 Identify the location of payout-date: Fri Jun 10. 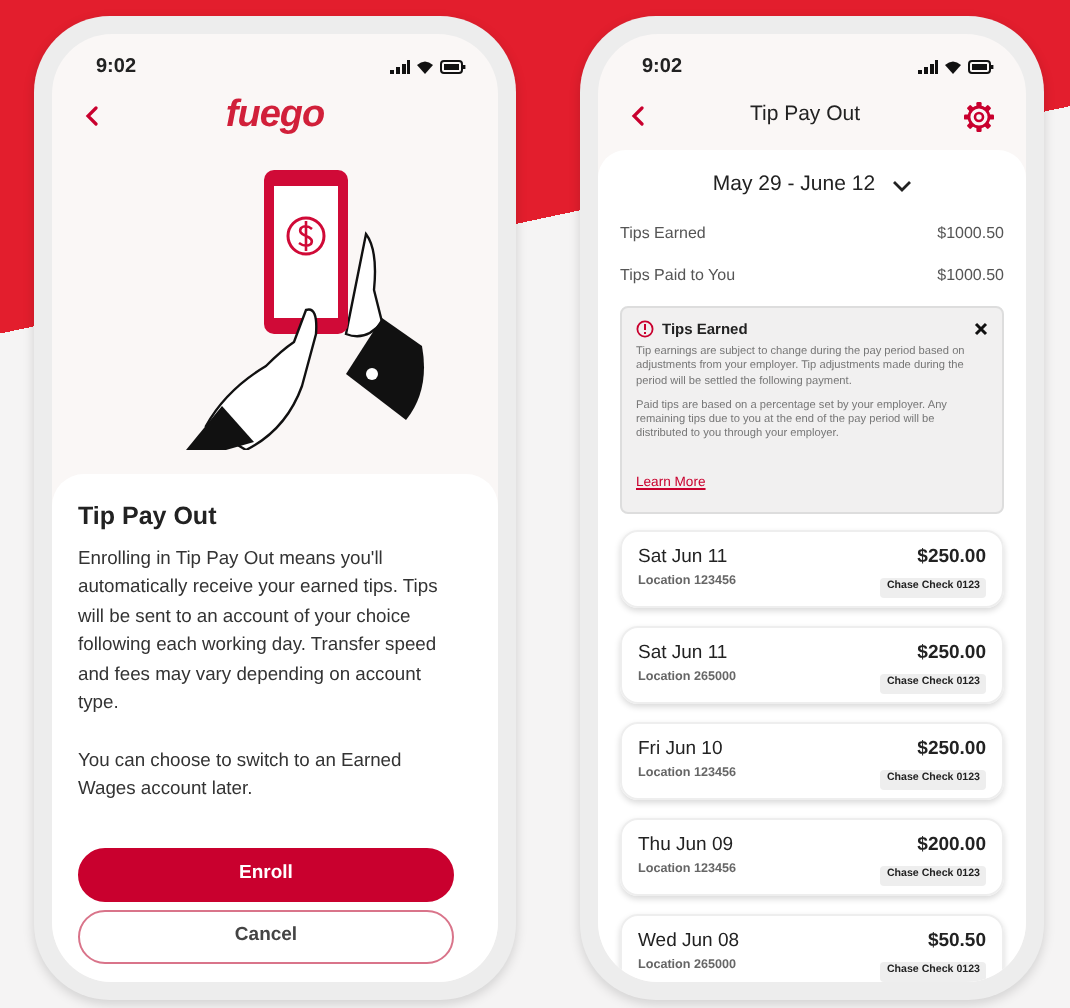
(681, 749).